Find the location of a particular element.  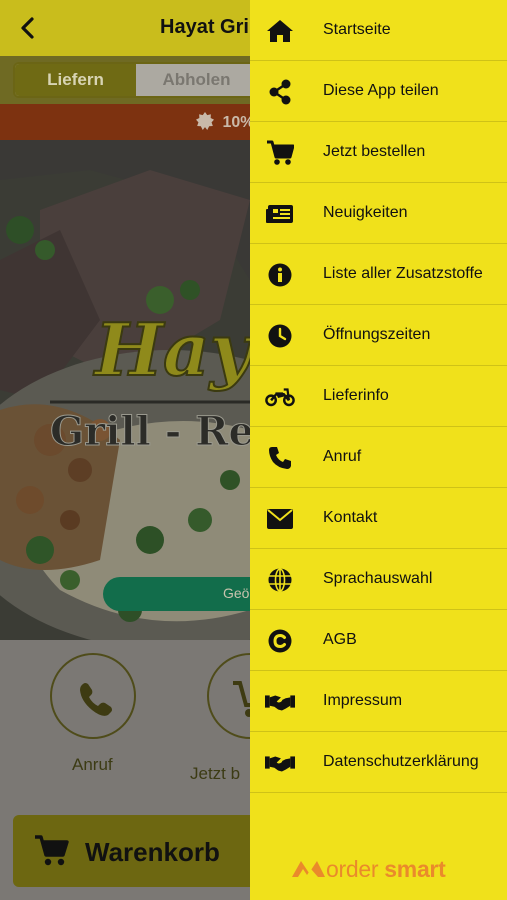

menu-item-news: Neuigkeiten is located at coordinates (378, 213).